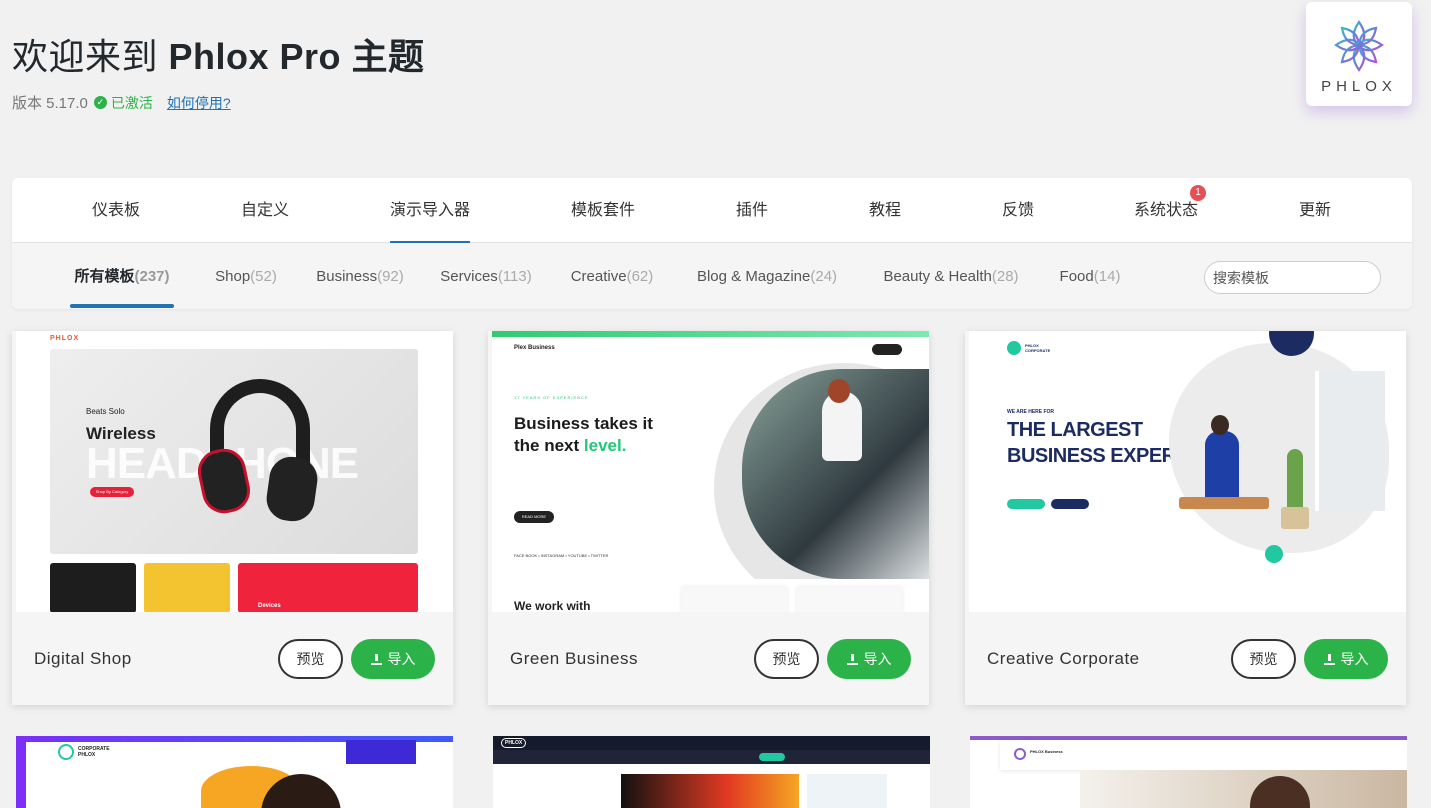 The image size is (1431, 808). I want to click on page-header: 欢迎来到 Phlox Pro 主题 版本 5.17.0 ✓ 已激活 如何停用?, so click(218, 70).